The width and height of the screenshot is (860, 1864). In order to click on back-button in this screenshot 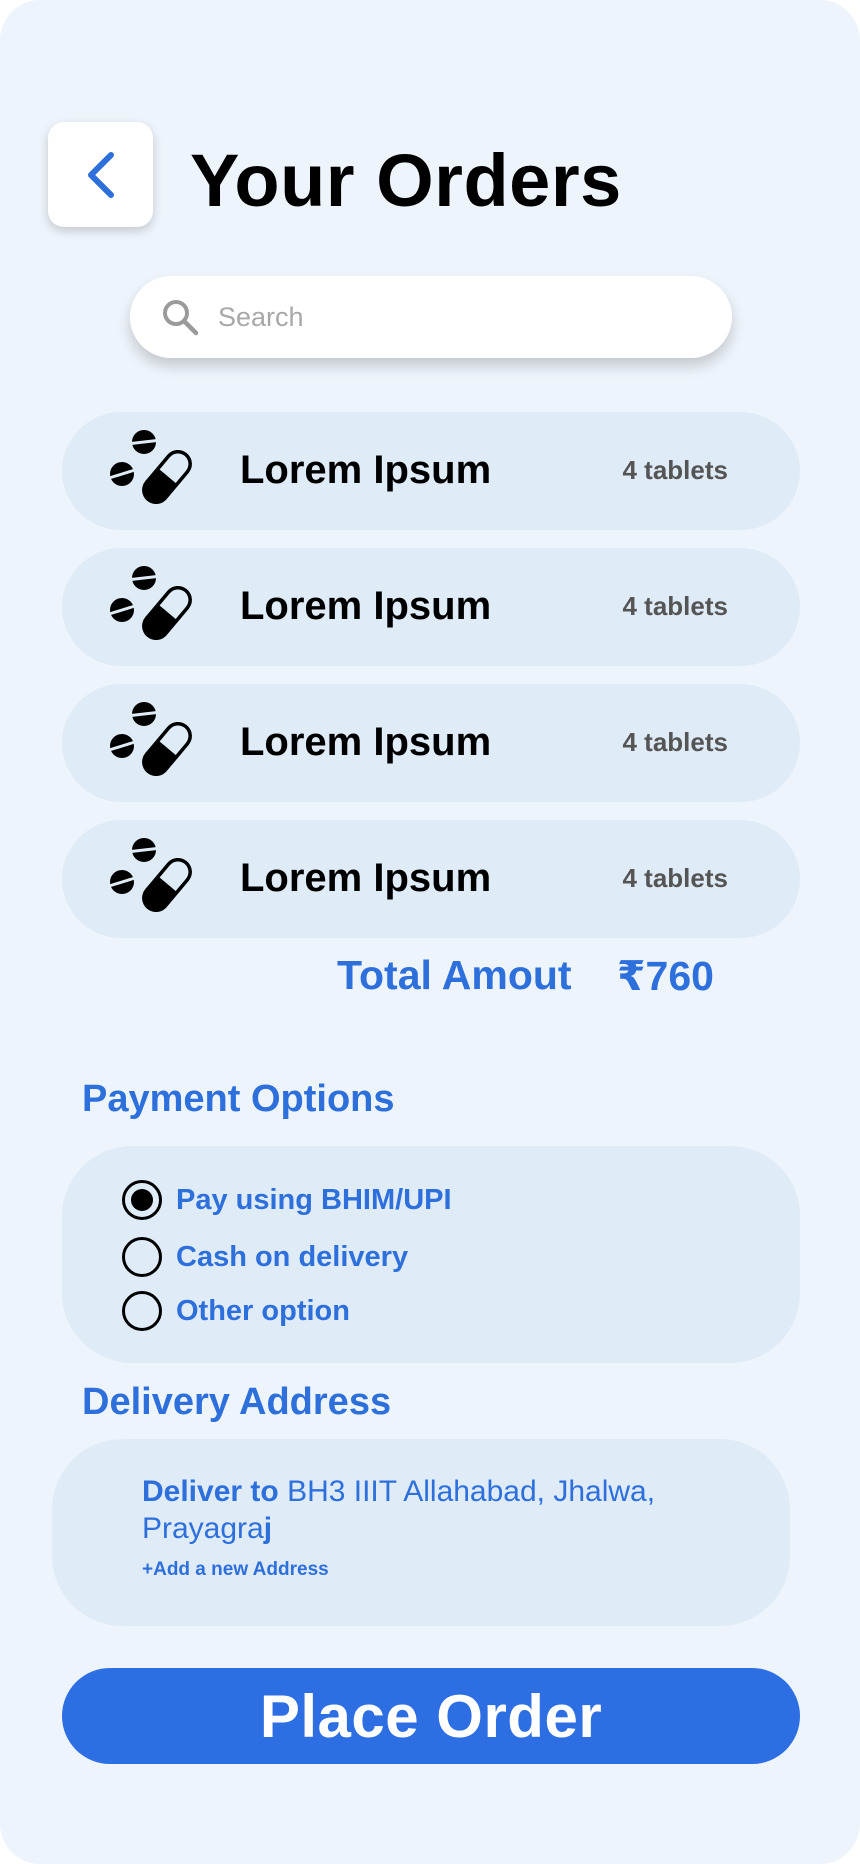, I will do `click(100, 174)`.